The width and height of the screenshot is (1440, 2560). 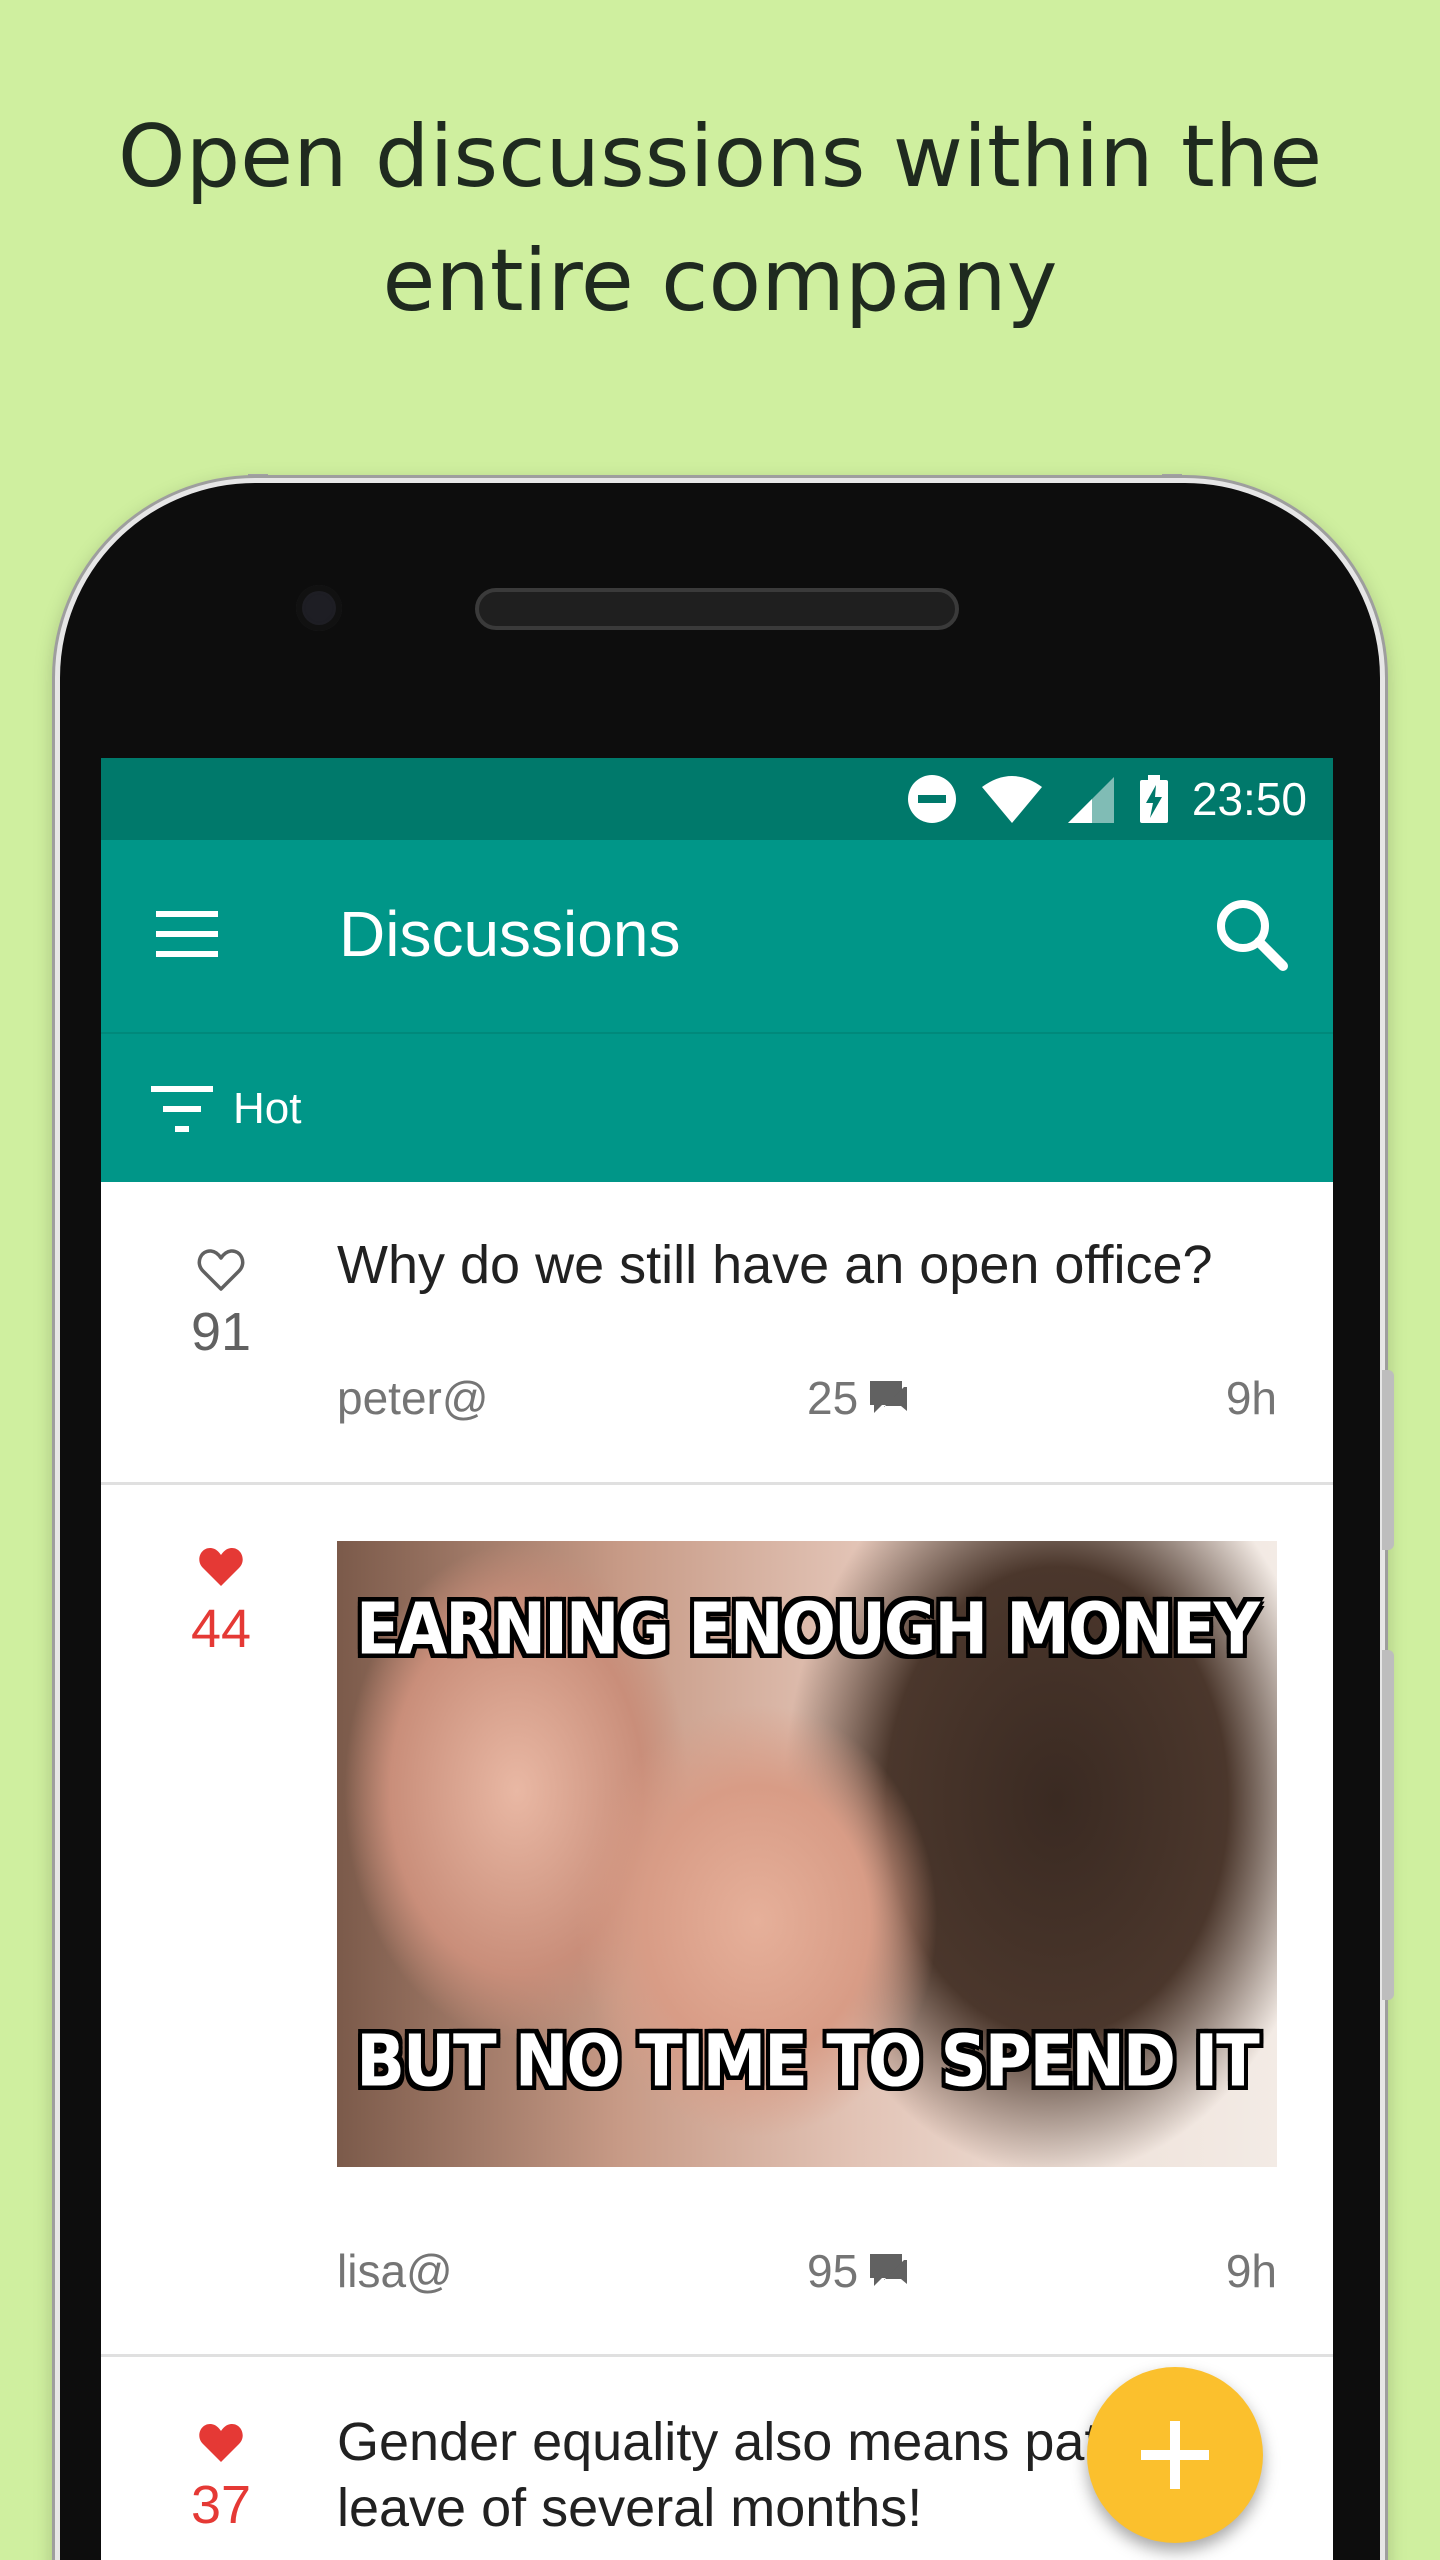 I want to click on app-bar: Discussions, so click(x=717, y=936).